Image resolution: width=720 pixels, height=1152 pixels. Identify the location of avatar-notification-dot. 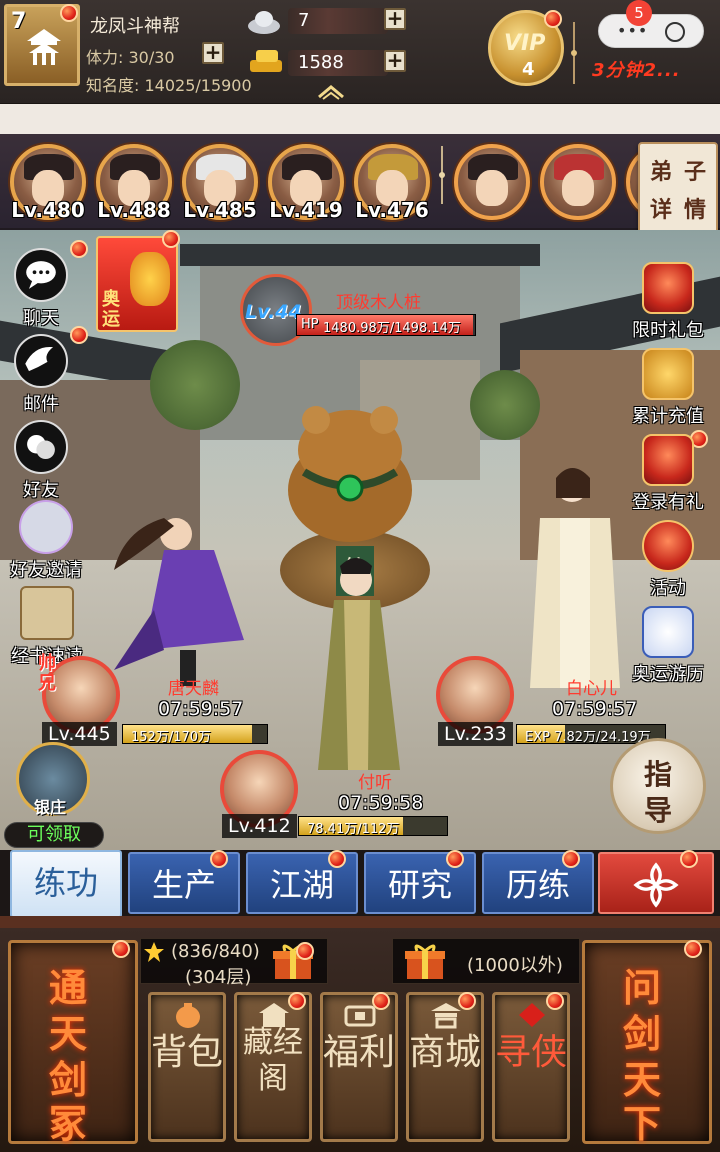
(69, 13).